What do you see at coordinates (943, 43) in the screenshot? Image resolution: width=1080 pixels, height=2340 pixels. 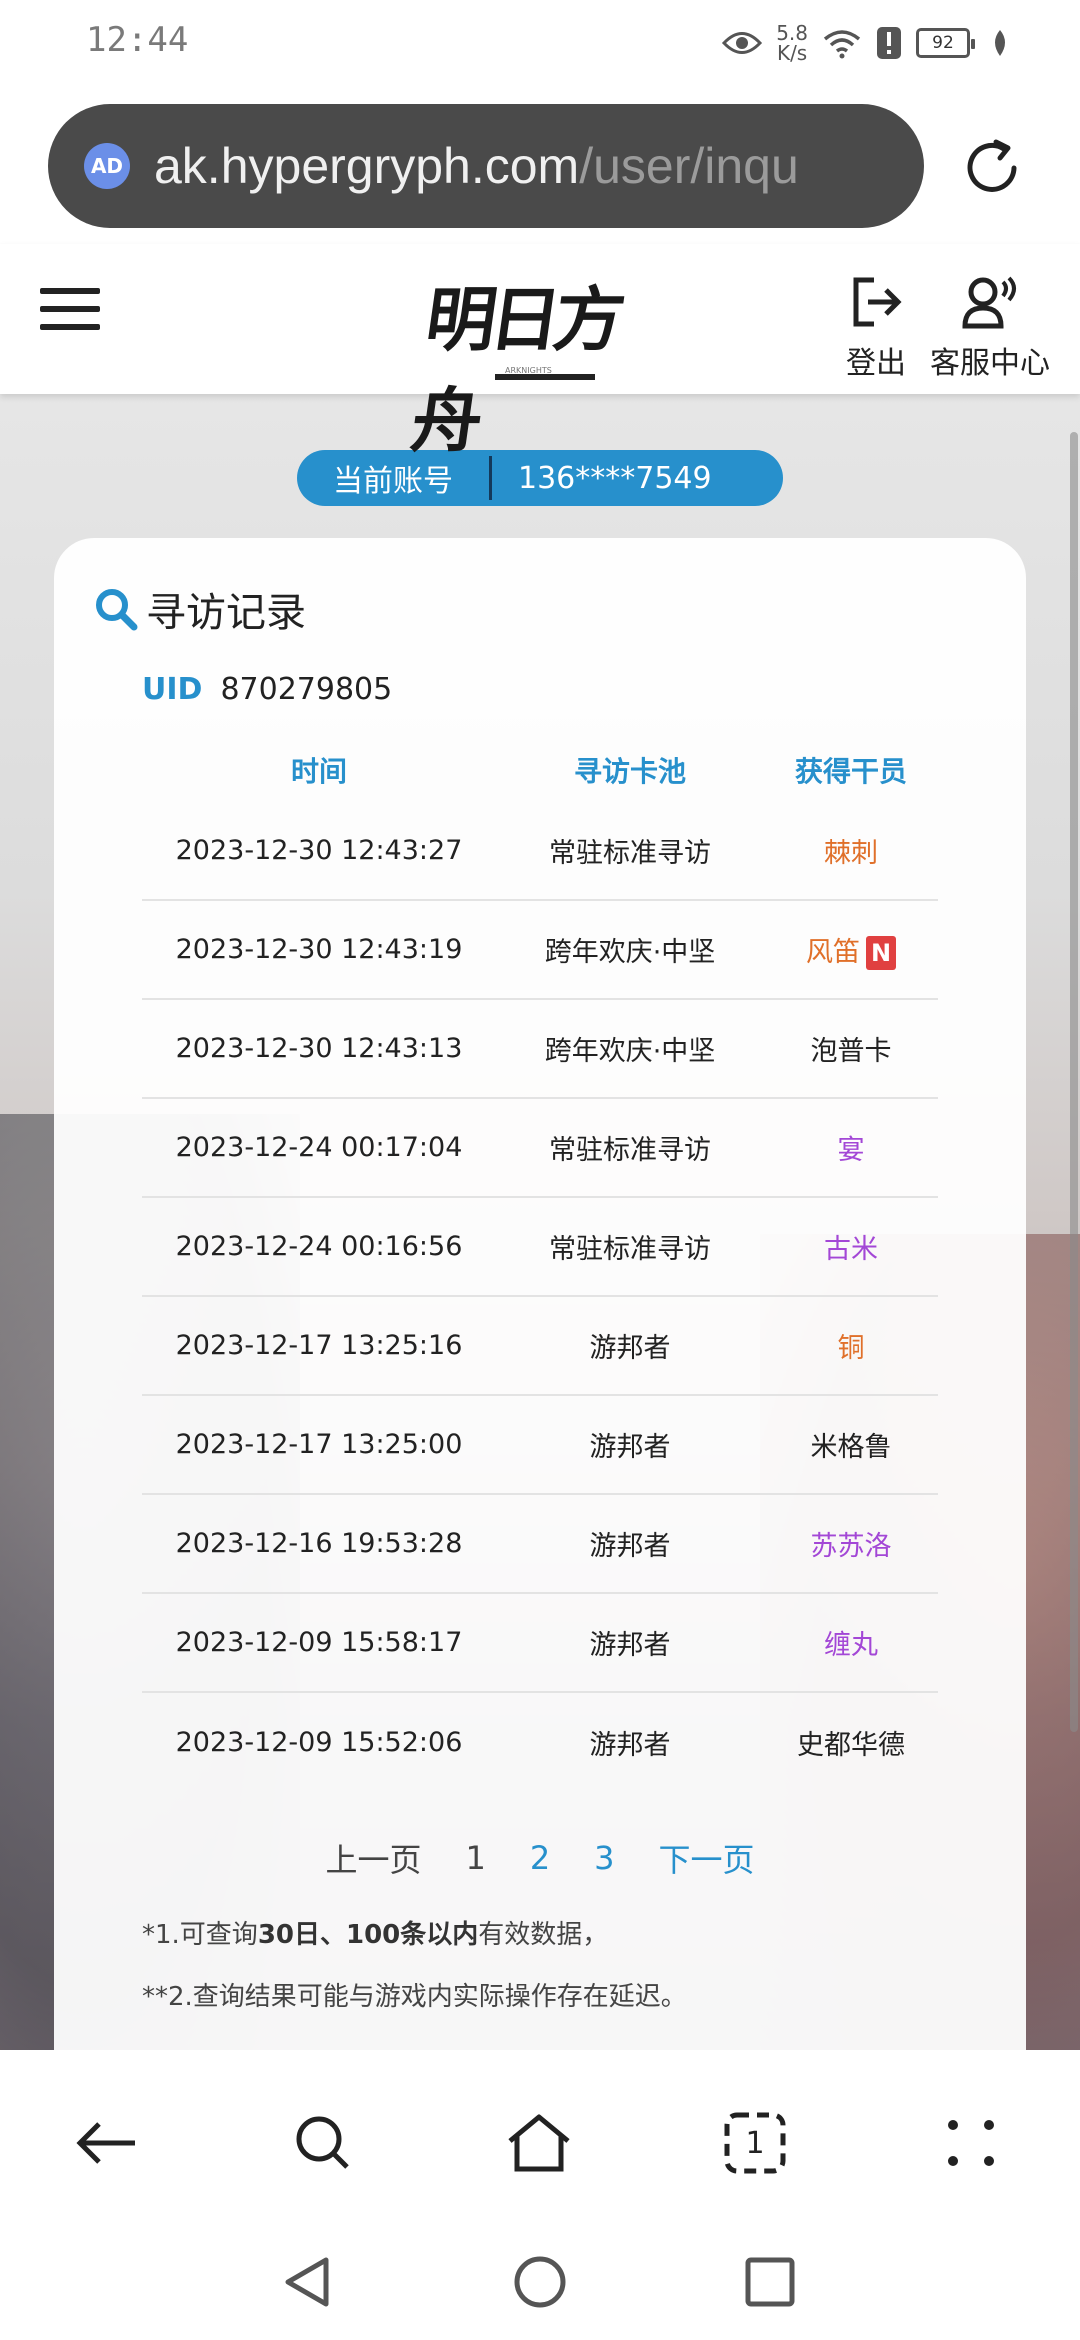 I see `battery-level: 92` at bounding box center [943, 43].